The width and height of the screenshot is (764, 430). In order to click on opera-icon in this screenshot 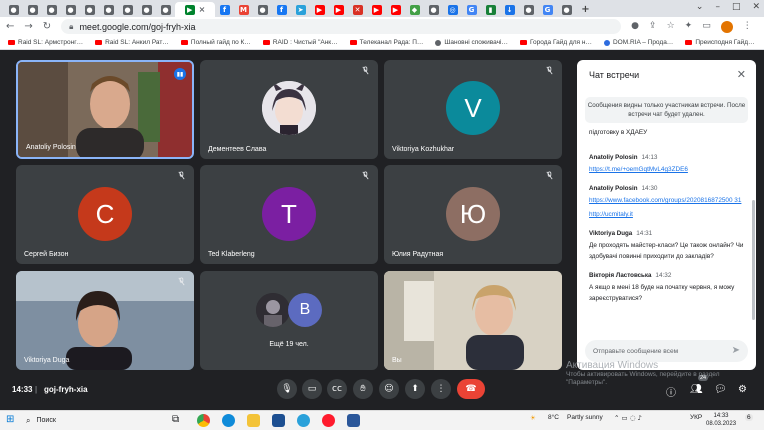, I will do `click(328, 420)`.